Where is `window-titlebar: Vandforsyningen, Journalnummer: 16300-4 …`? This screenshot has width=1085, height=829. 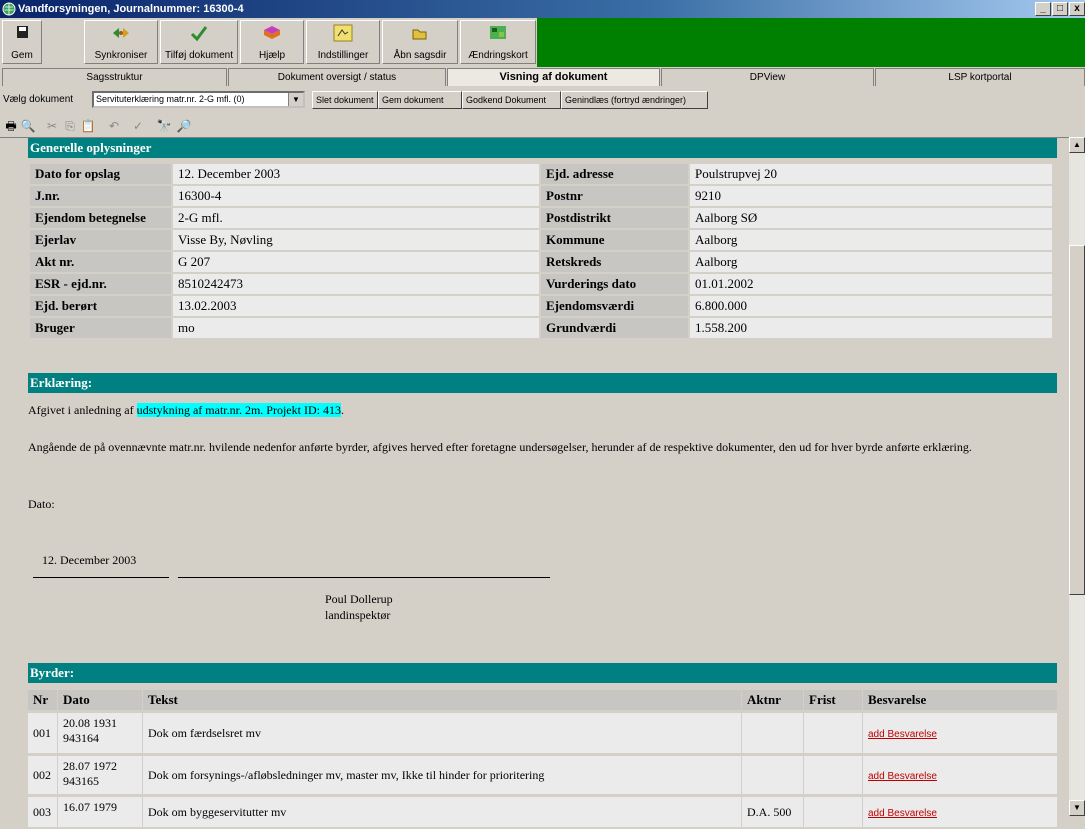
window-titlebar: Vandforsyningen, Journalnummer: 16300-4 … is located at coordinates (542, 9).